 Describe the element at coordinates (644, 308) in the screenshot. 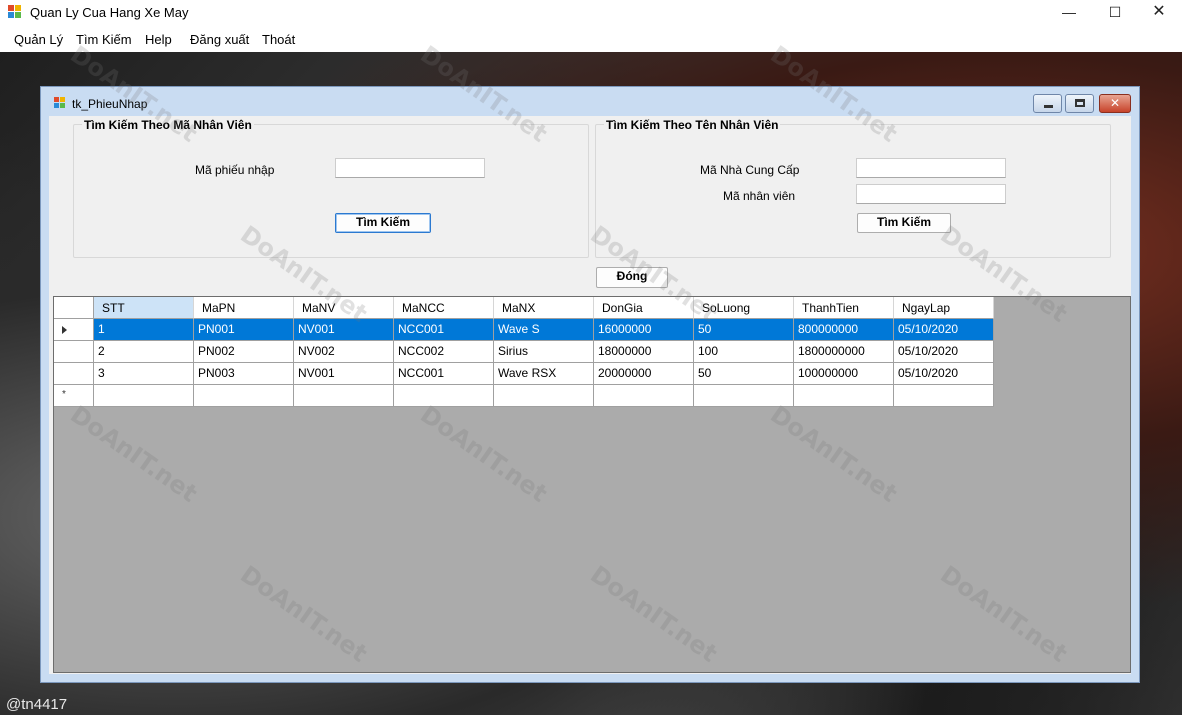

I see `col-header-dongia: DonGia` at that location.